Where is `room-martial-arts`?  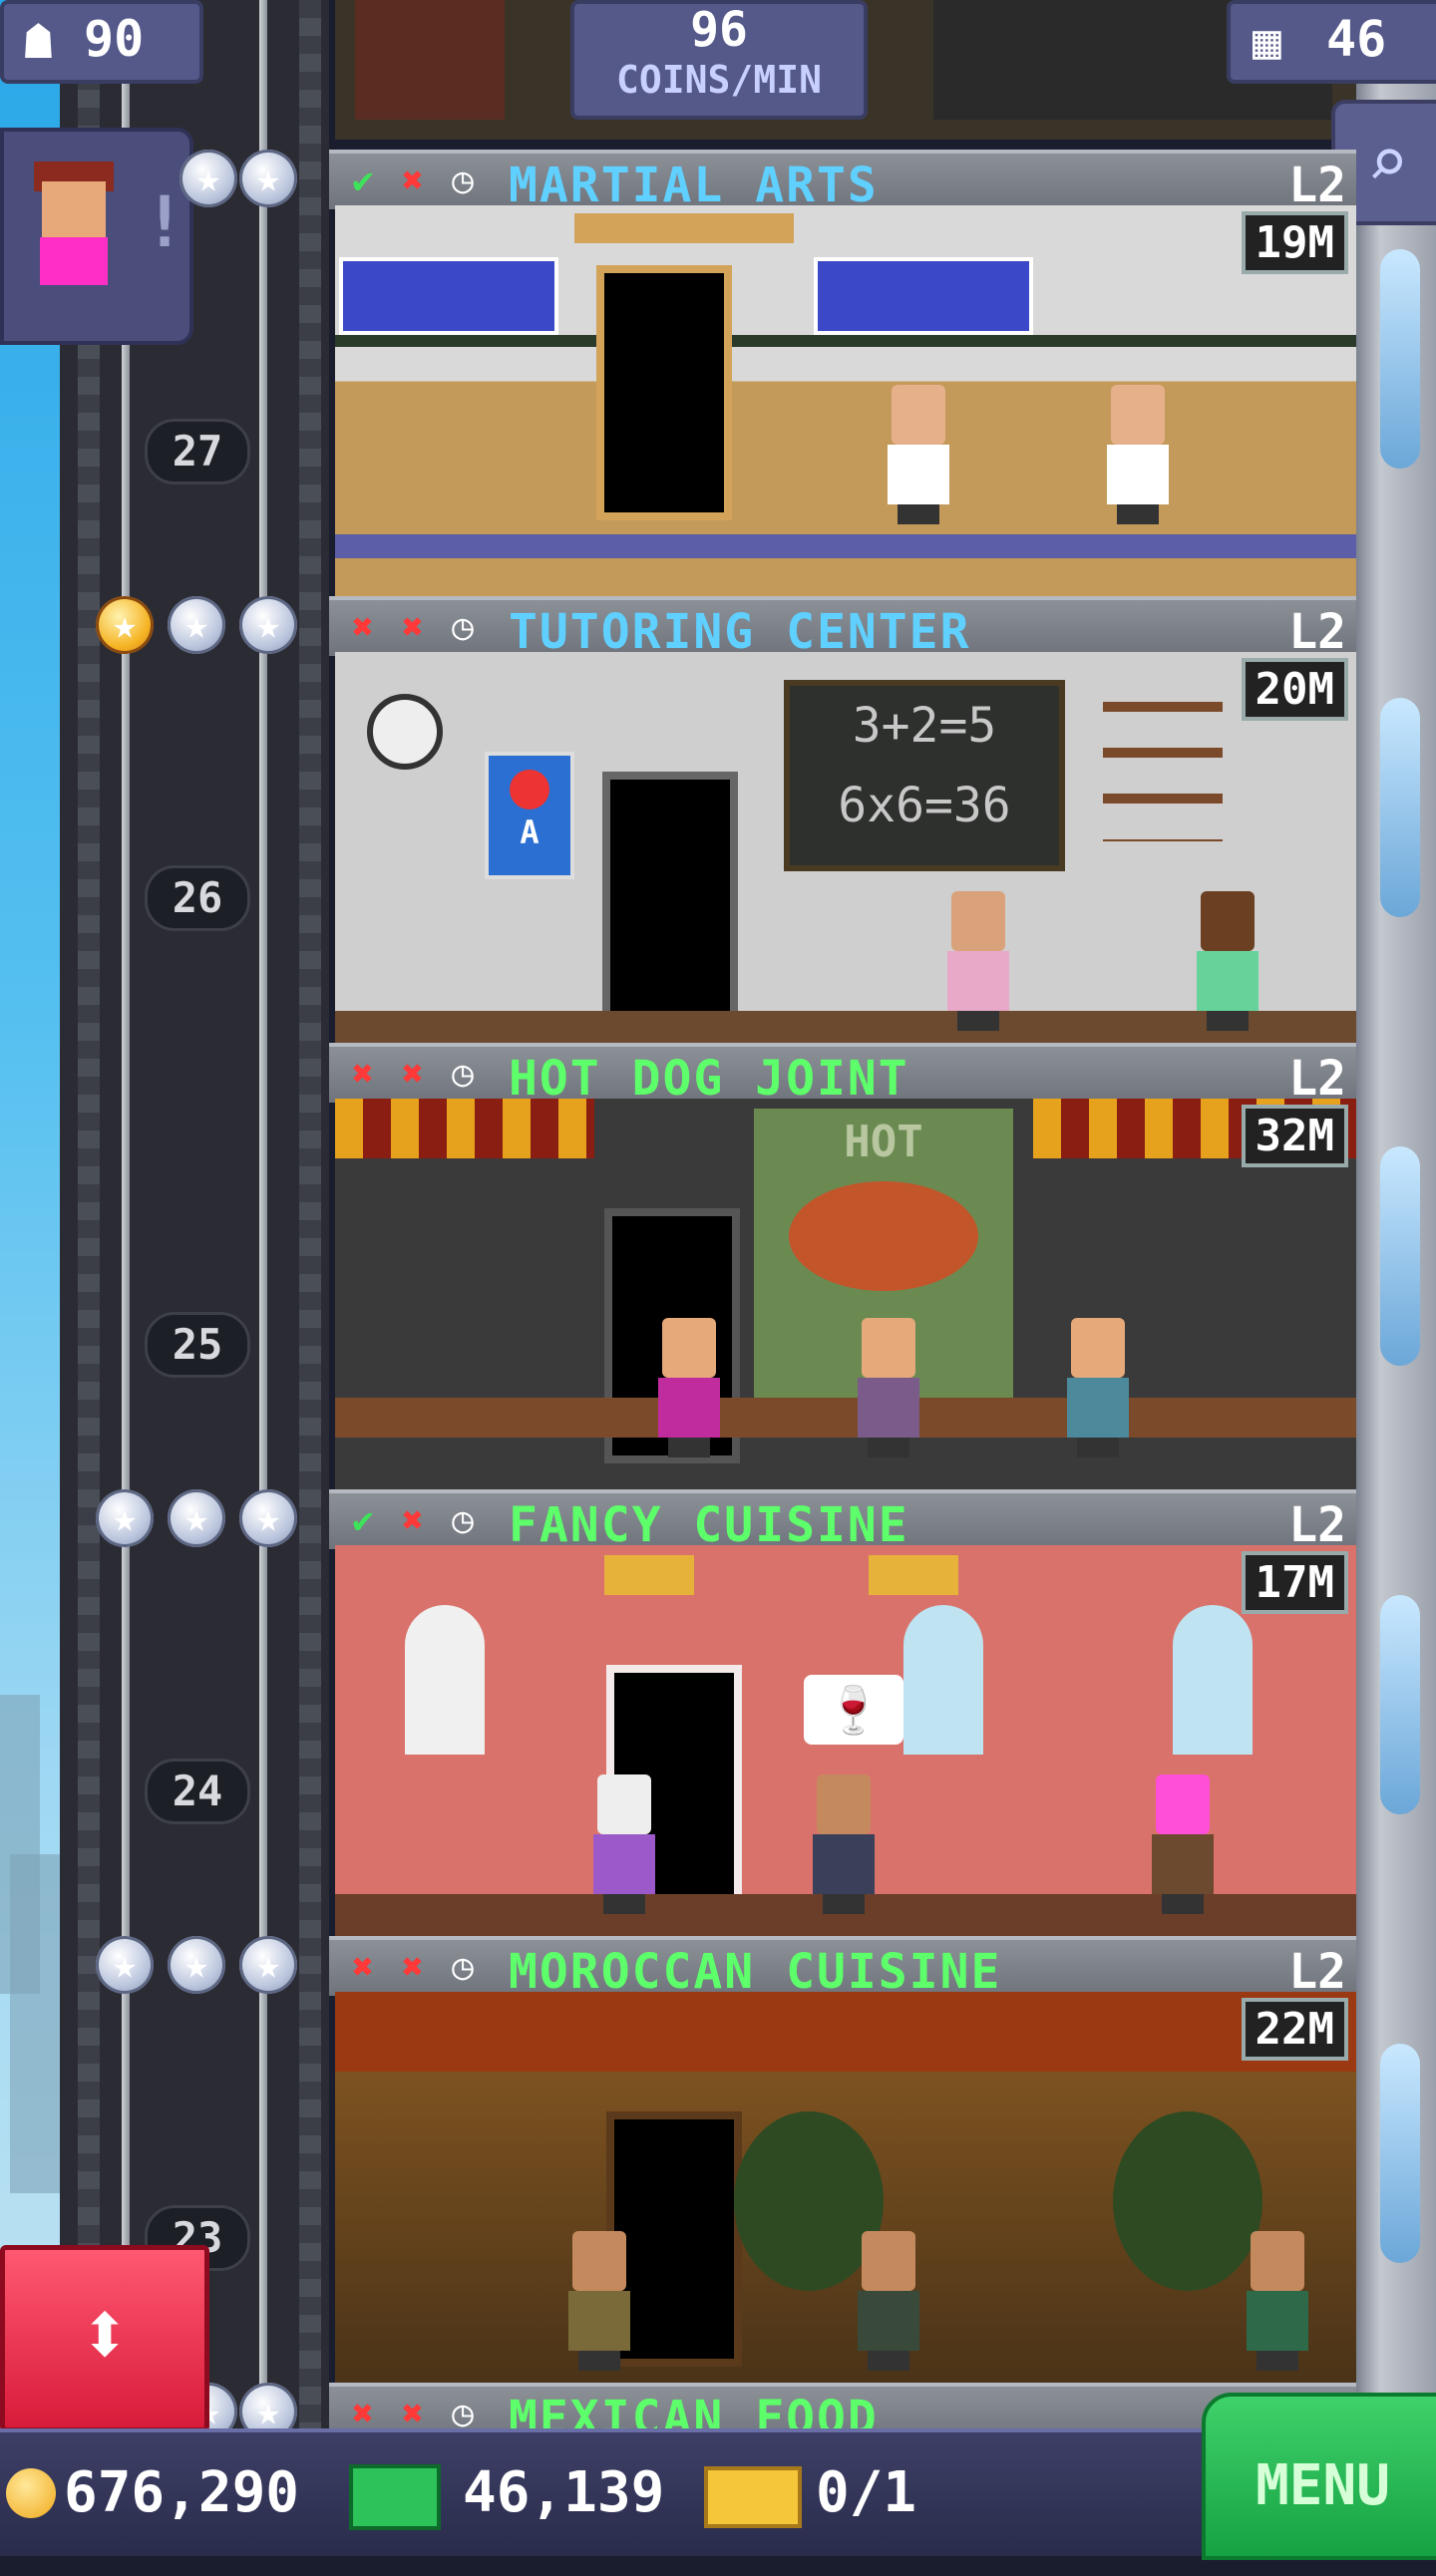
room-martial-arts is located at coordinates (845, 400).